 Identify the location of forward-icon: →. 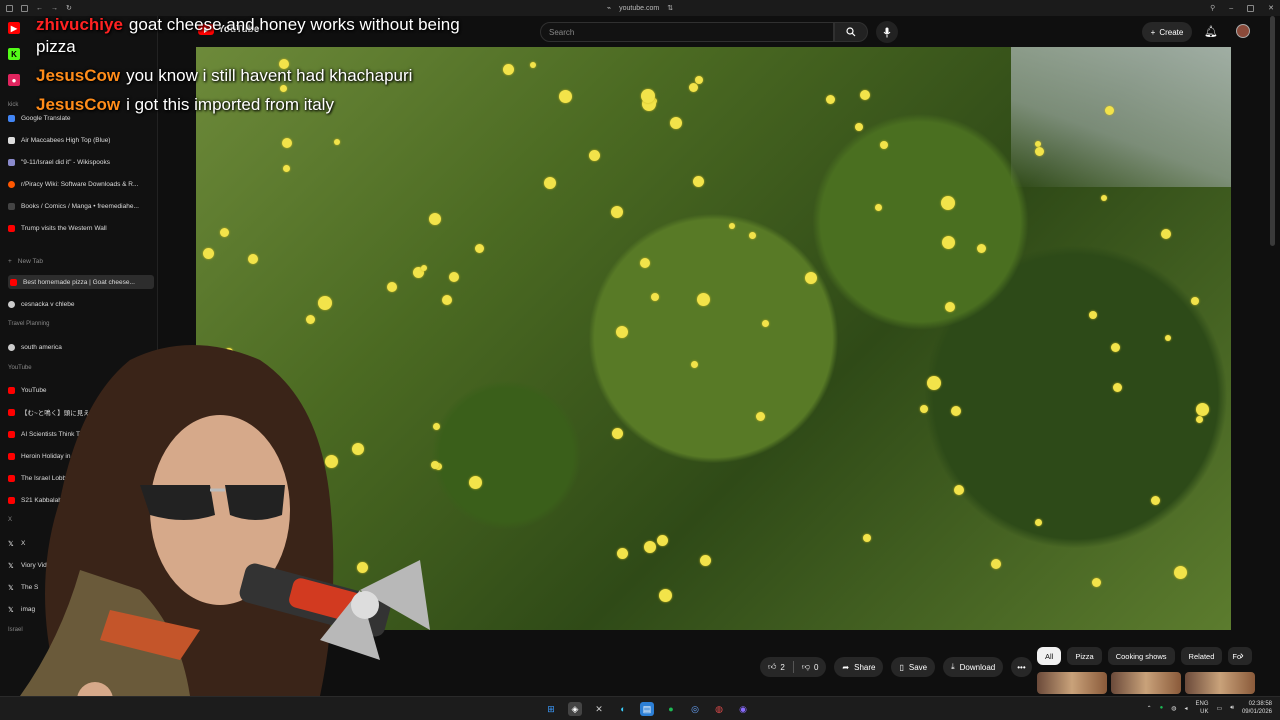
(54, 8).